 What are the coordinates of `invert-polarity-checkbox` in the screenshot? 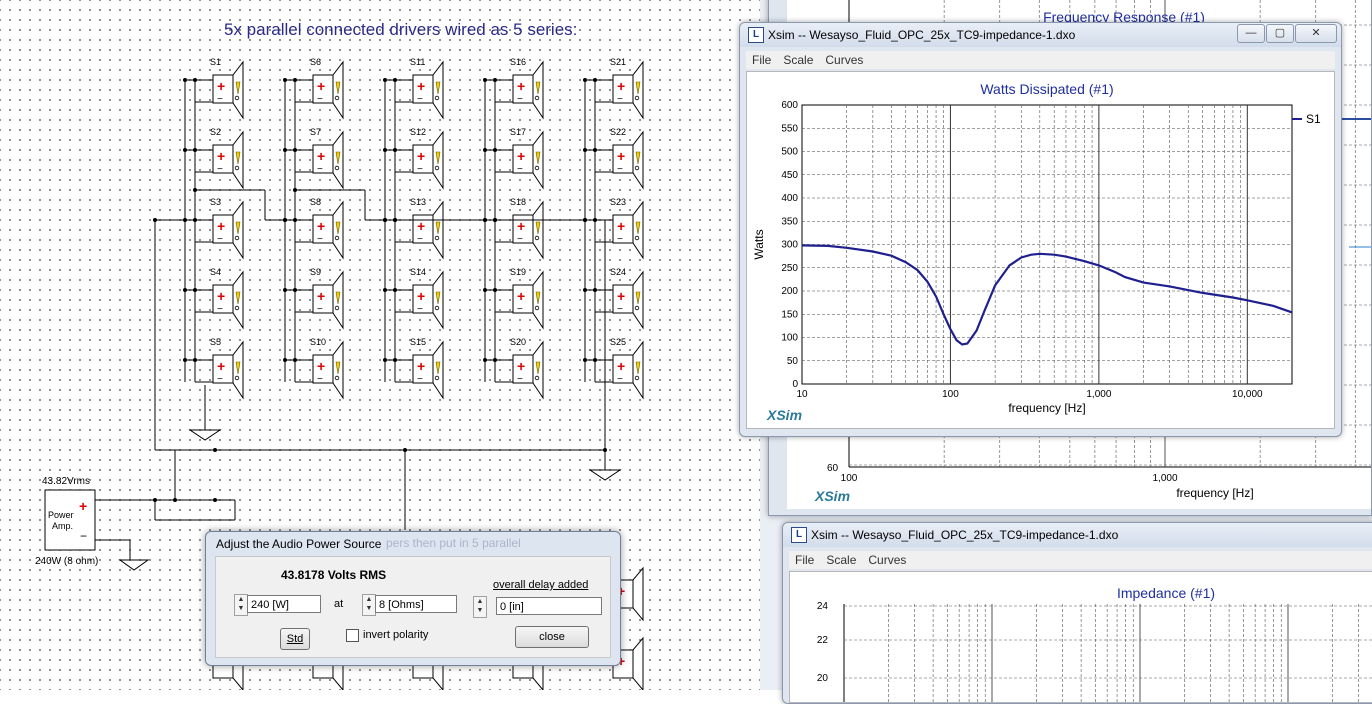 It's located at (352, 635).